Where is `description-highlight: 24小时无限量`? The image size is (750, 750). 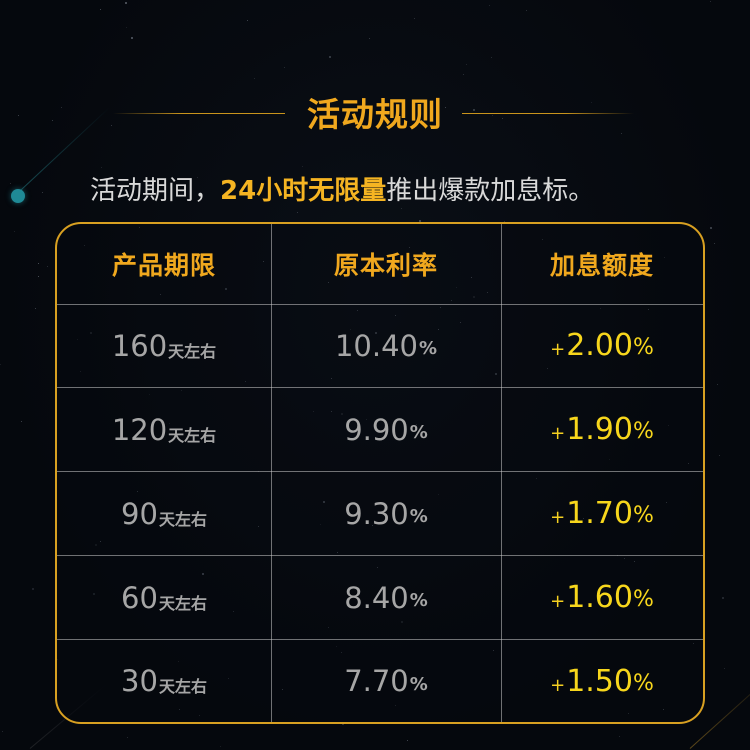
description-highlight: 24小时无限量 is located at coordinates (303, 191).